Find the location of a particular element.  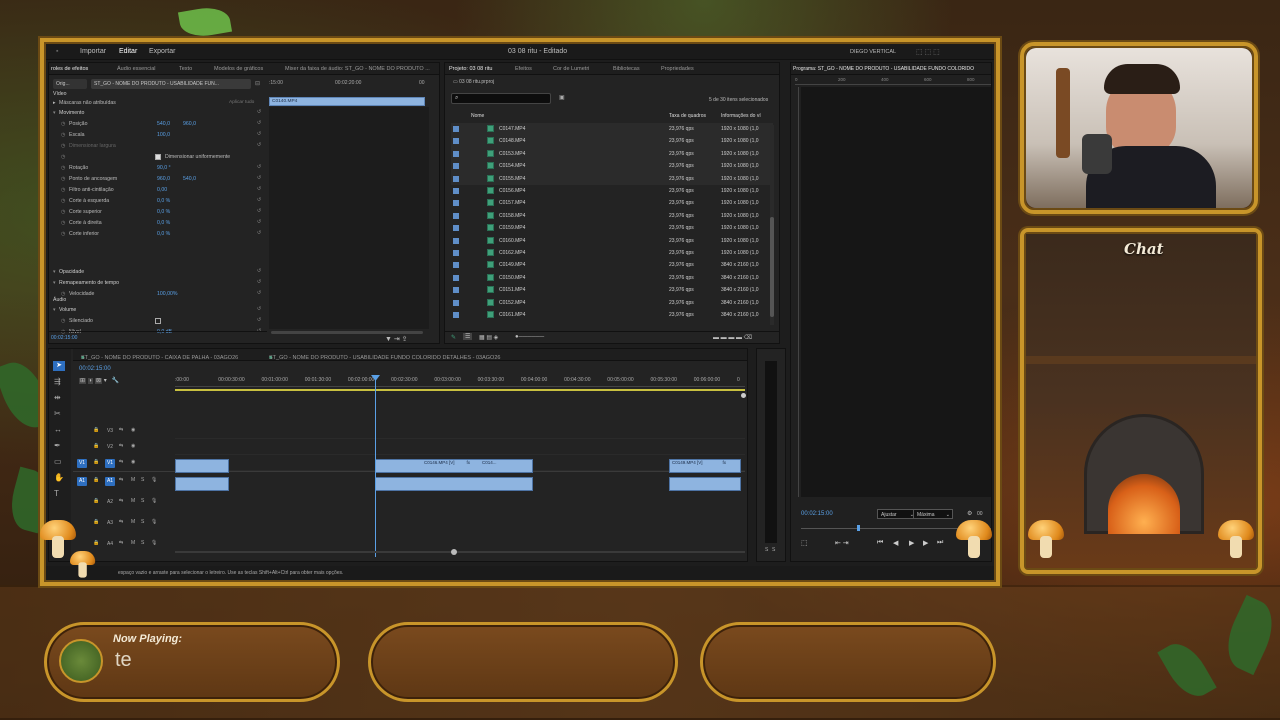

timeline-playhead is located at coordinates (375, 466).